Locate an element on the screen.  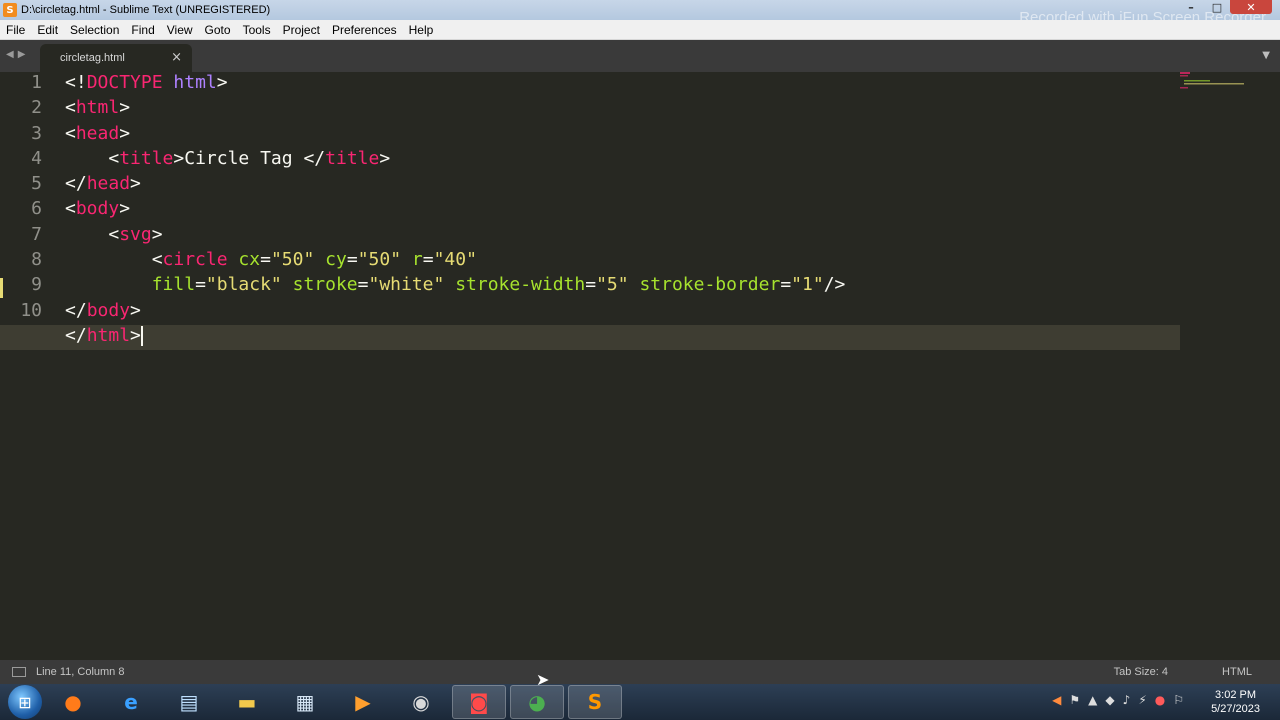
panel-toggle-icon is located at coordinates (19, 672).